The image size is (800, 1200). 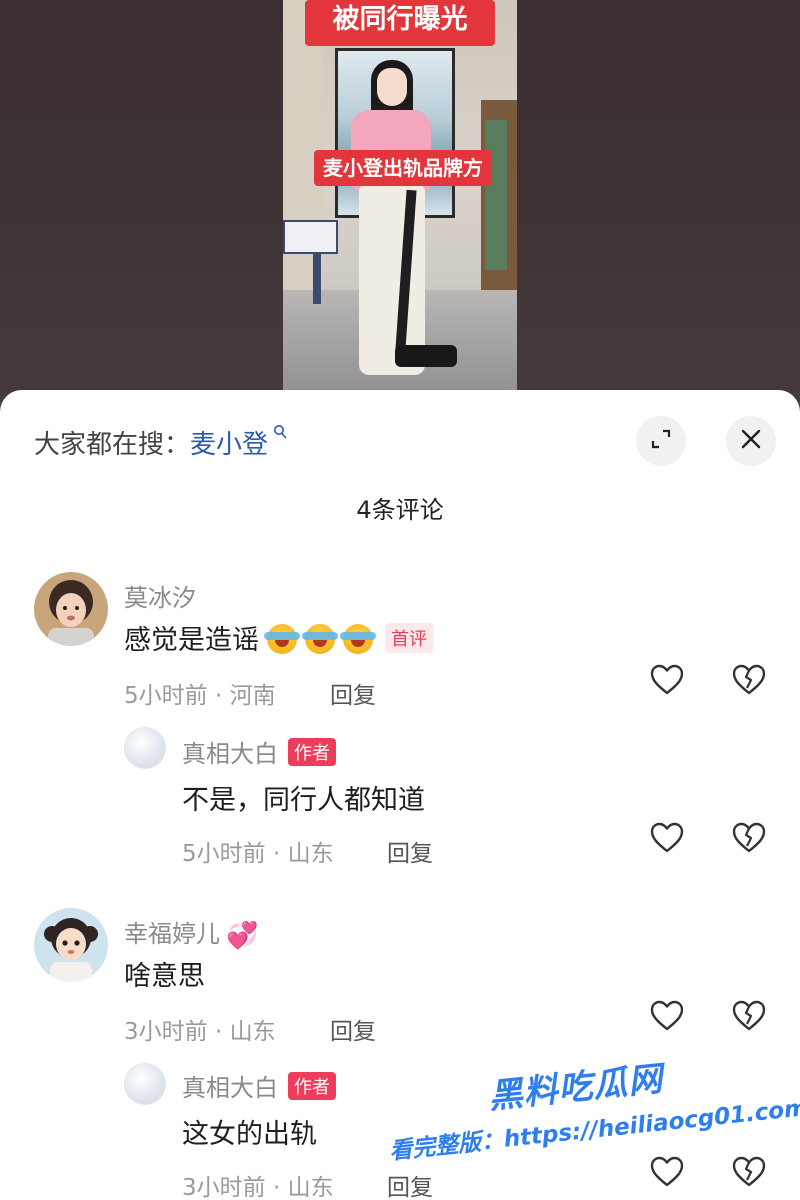 I want to click on reply-meta: 3小时前 · 山东, so click(x=258, y=1187).